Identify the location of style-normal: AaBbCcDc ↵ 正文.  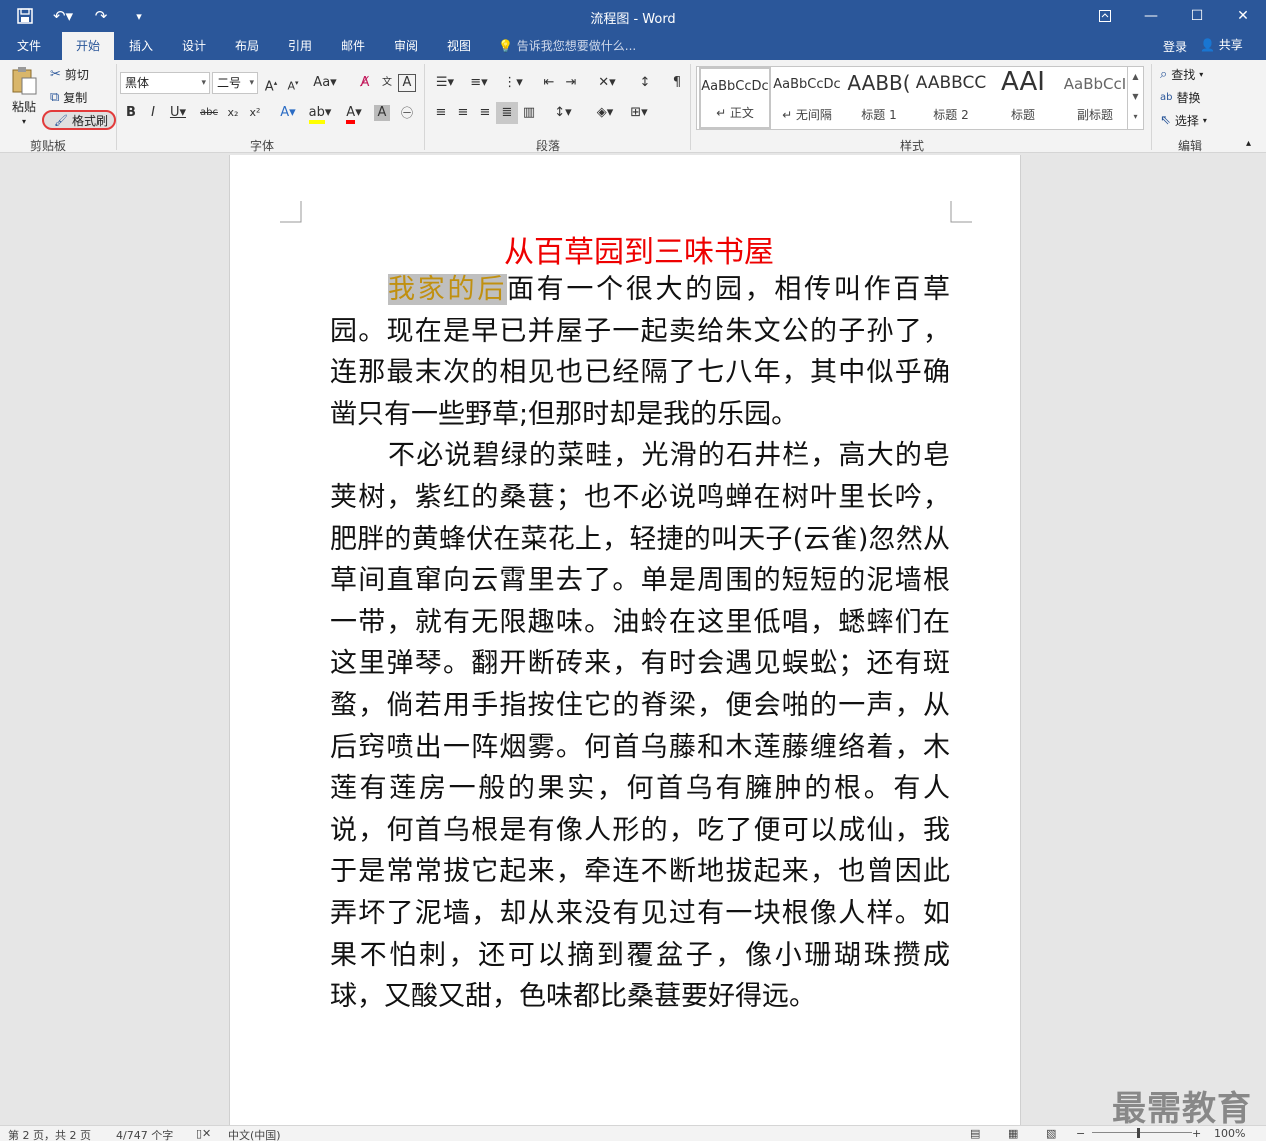
(735, 98).